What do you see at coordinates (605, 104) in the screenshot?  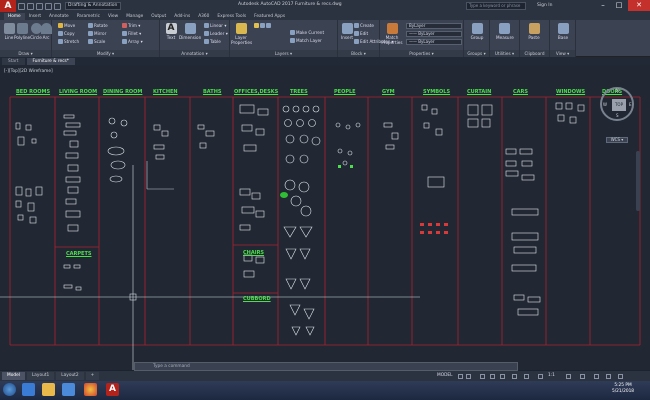 I see `viewcube-west: W` at bounding box center [605, 104].